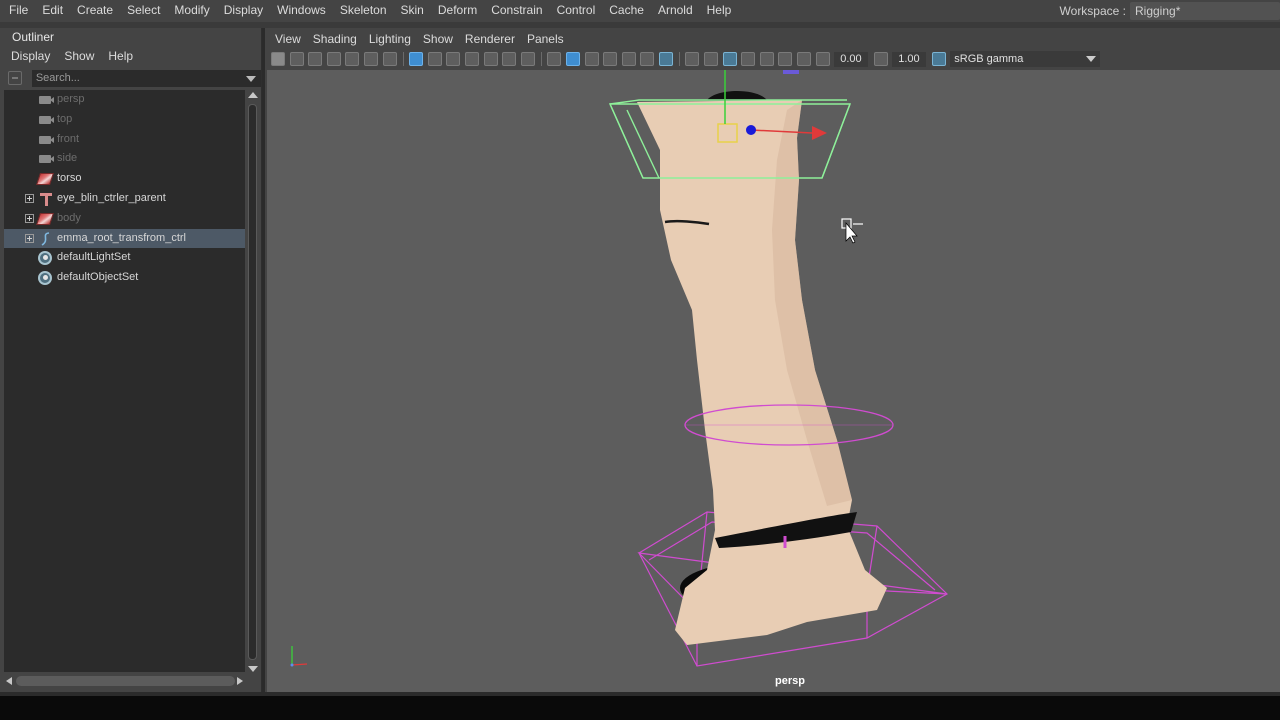 The height and width of the screenshot is (720, 1280). I want to click on outliner-item-persp: persp, so click(124, 100).